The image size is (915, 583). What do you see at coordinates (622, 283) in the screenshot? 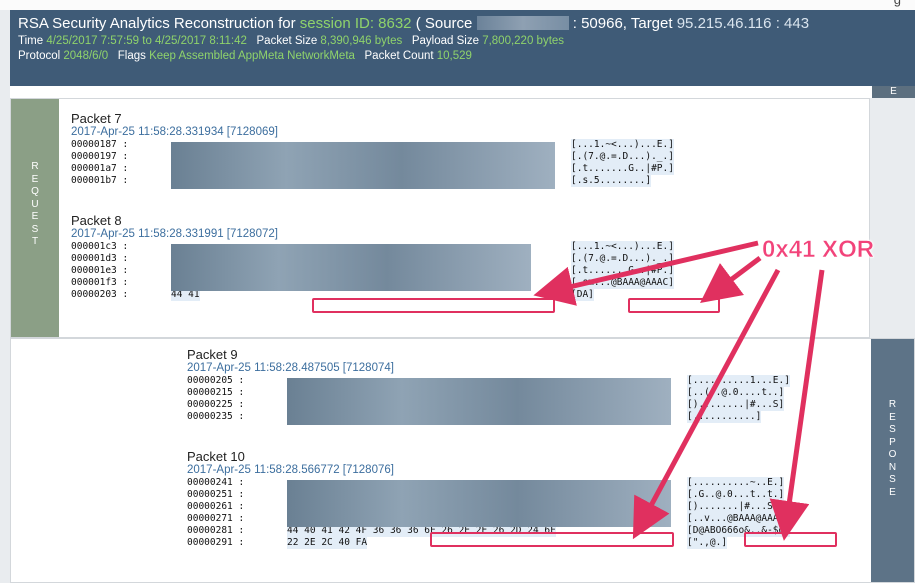
I see `ascii-text: [.sm...@BAAA@AAAC]` at bounding box center [622, 283].